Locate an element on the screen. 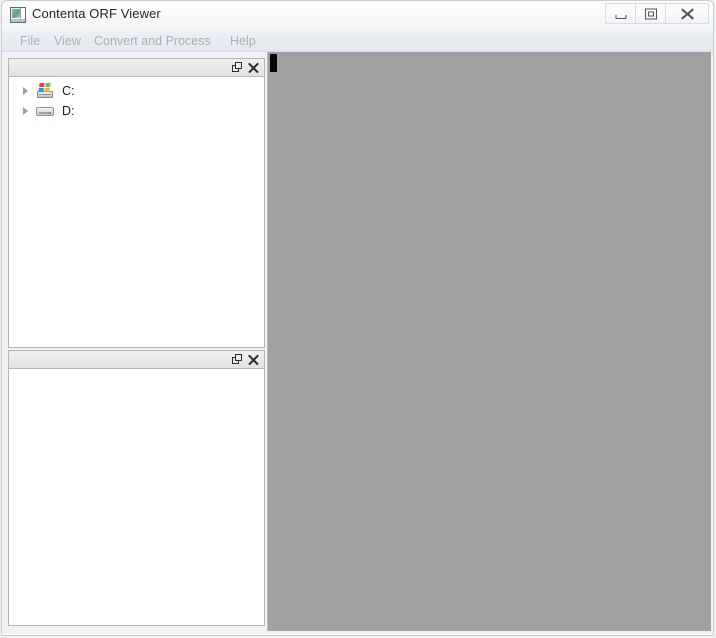  tree-item-d-drive: D: is located at coordinates (136, 111).